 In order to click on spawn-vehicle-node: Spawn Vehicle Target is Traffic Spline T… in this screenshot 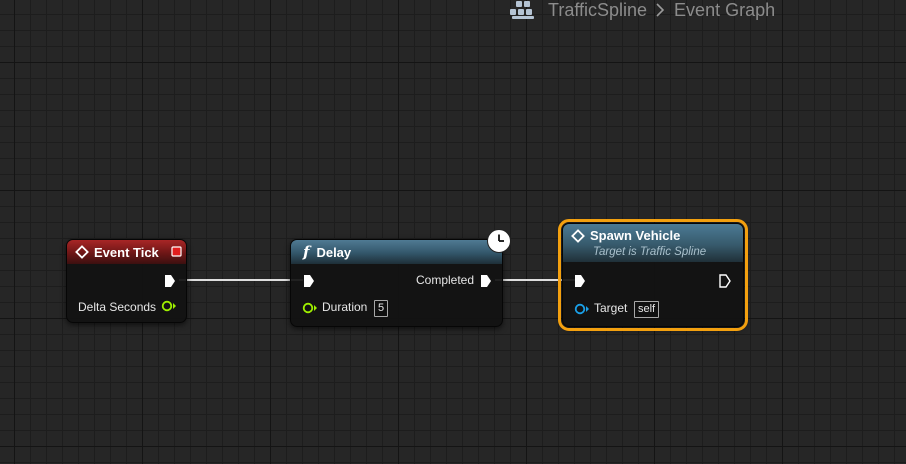, I will do `click(653, 275)`.